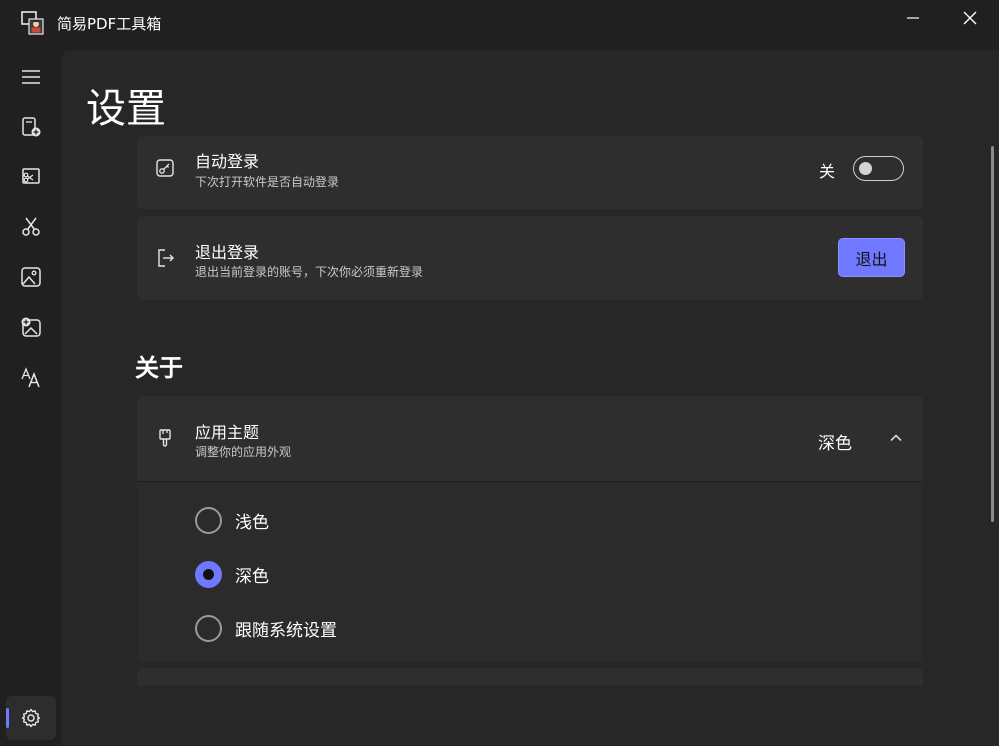  I want to click on title-bar: 简易PDF工具箱, so click(499, 23).